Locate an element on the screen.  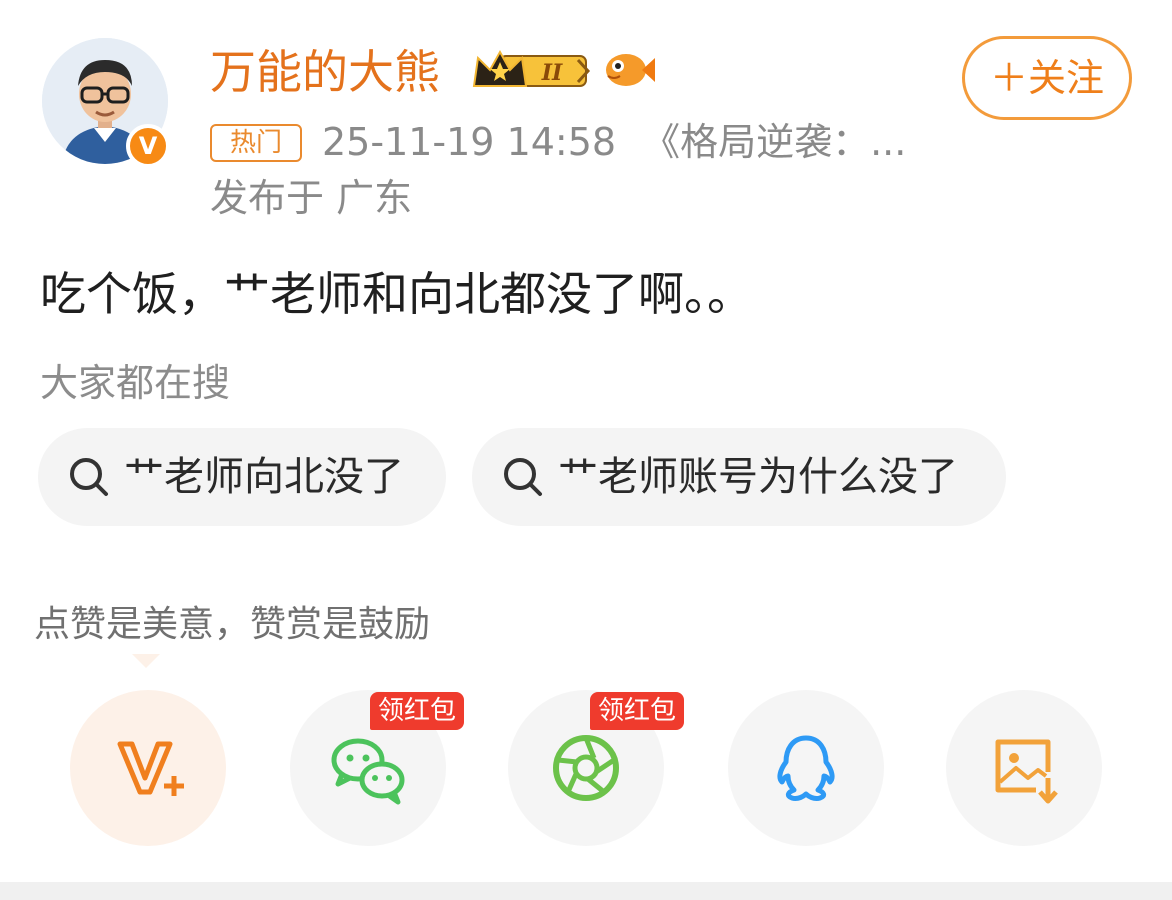
moments-icon is located at coordinates (586, 768).